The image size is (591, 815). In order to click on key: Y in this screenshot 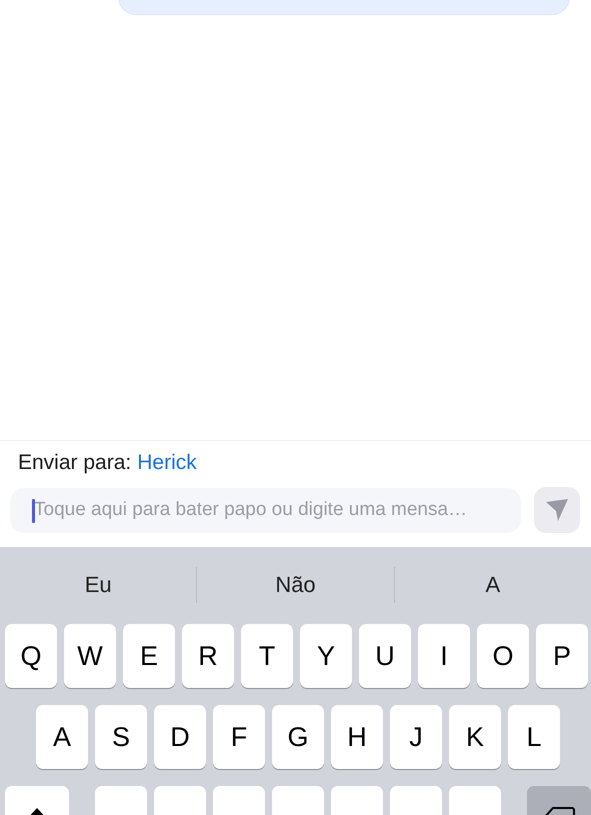, I will do `click(326, 656)`.